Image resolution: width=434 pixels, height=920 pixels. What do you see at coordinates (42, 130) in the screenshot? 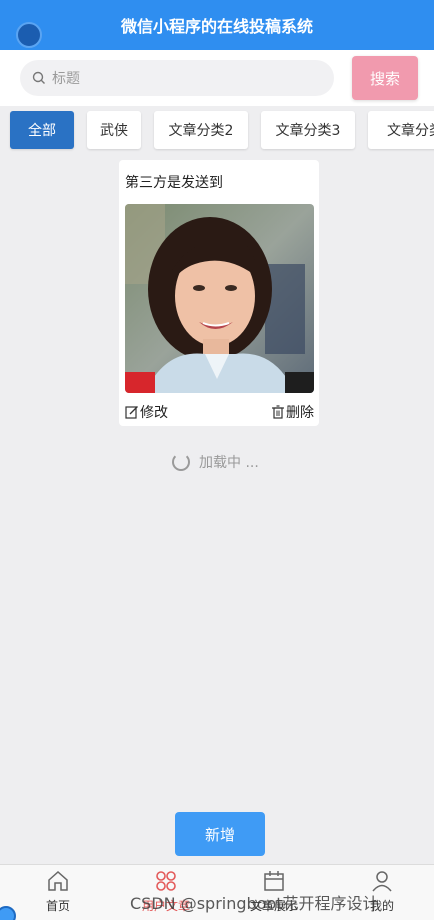
I see `category-tab-all: 全部` at bounding box center [42, 130].